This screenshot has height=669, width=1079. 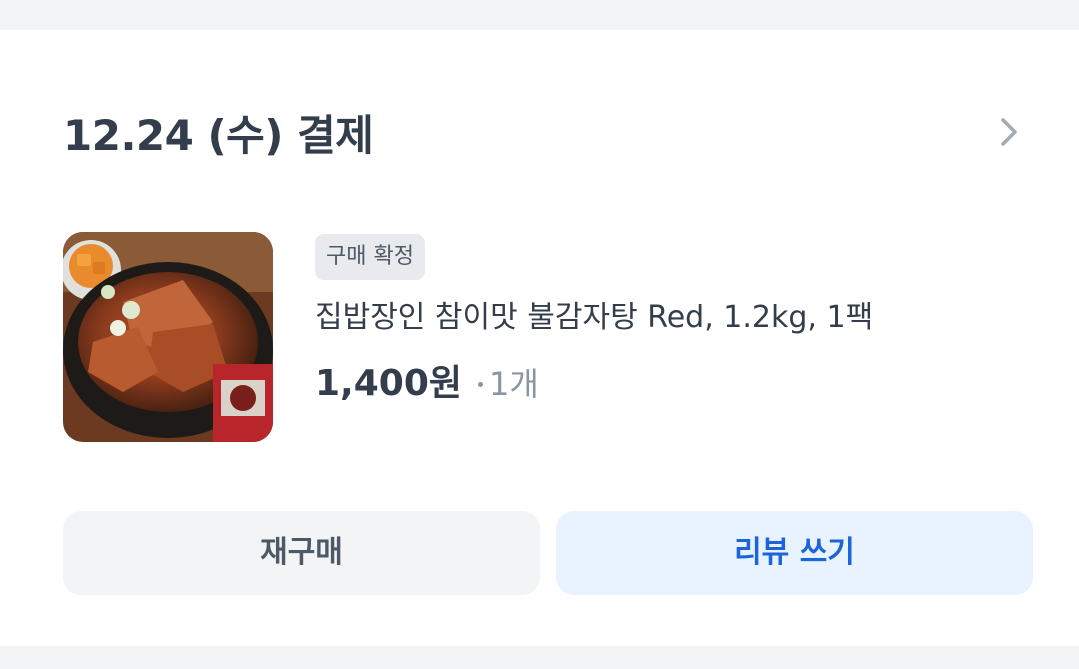 What do you see at coordinates (388, 383) in the screenshot?
I see `item-price: 1,400원` at bounding box center [388, 383].